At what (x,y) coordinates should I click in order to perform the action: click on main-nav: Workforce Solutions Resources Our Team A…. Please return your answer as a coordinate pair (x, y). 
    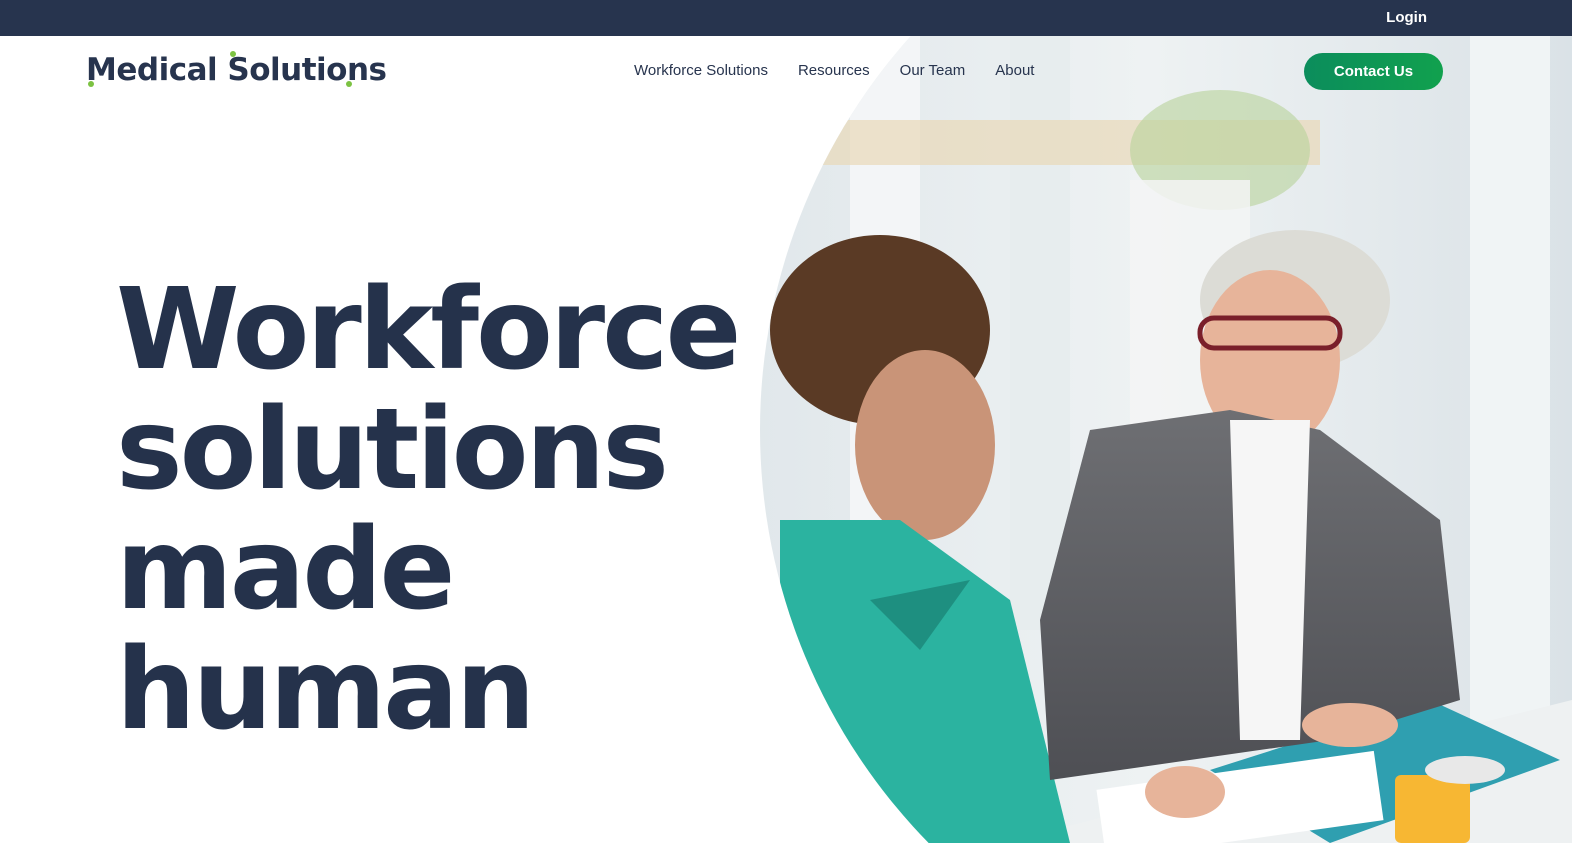
    Looking at the image, I should click on (834, 70).